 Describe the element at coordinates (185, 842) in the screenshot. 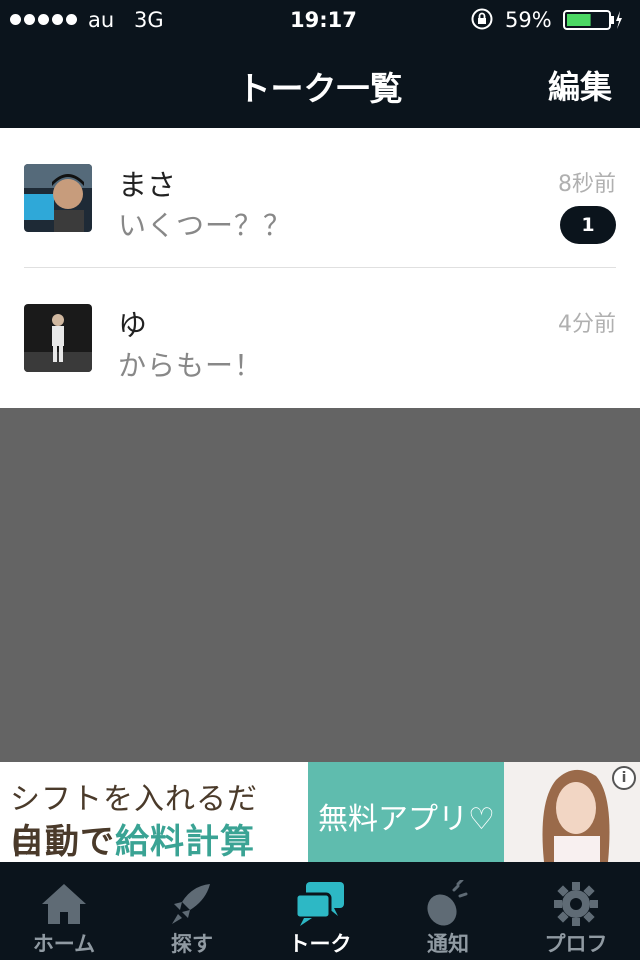

I see `ad-subheadline-part2: 給料計算` at that location.